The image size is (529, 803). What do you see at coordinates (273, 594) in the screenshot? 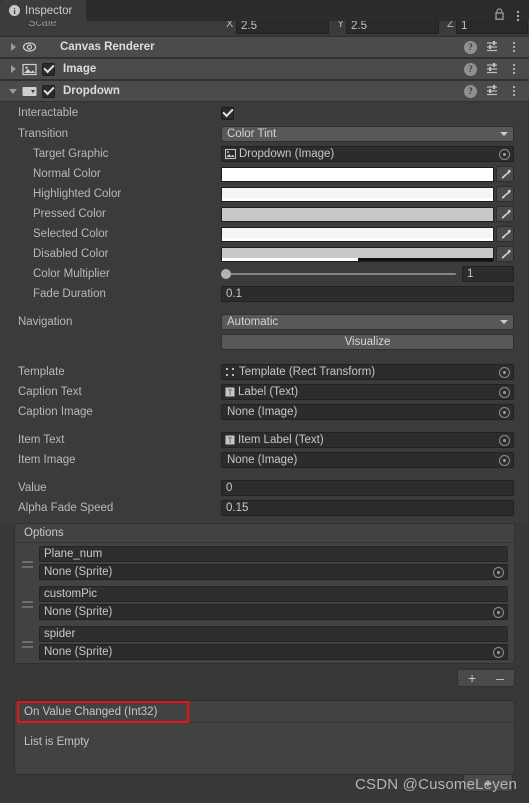
I see `option-text-input: customPic` at bounding box center [273, 594].